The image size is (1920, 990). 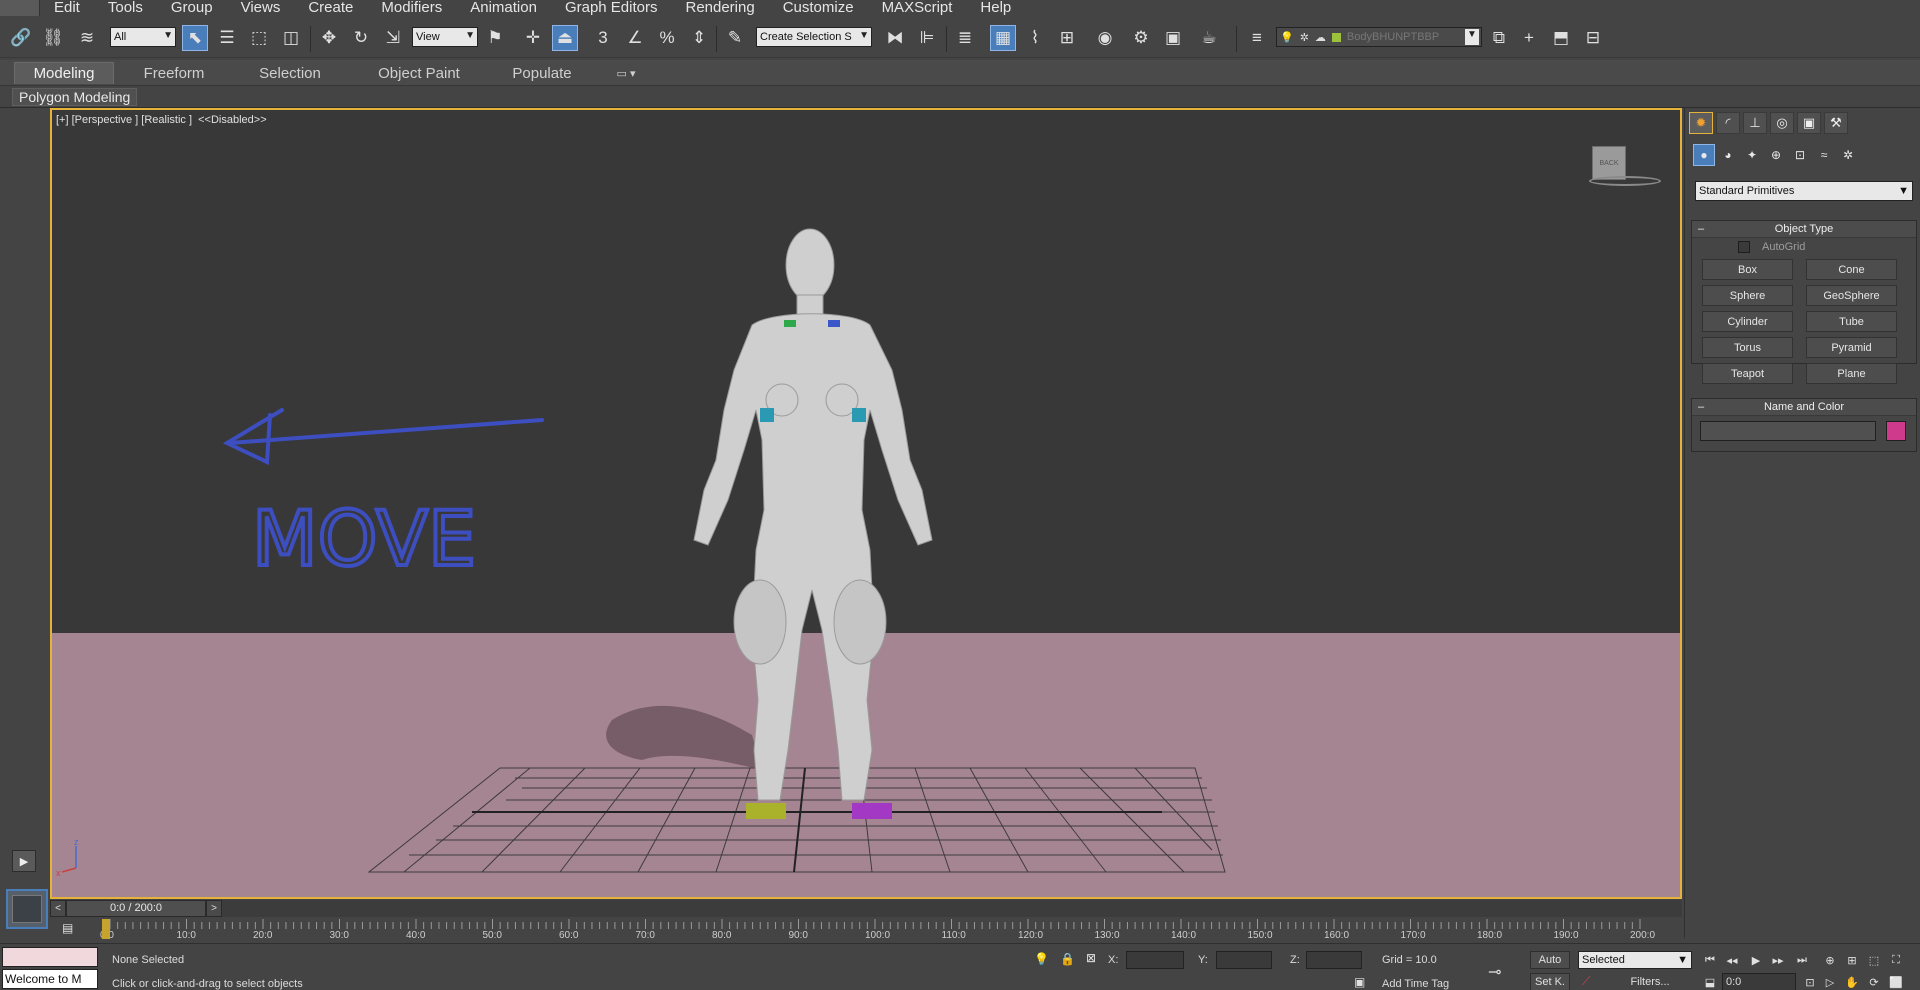 What do you see at coordinates (1710, 981) in the screenshot?
I see `key-mode-toggle-icon: ⬓` at bounding box center [1710, 981].